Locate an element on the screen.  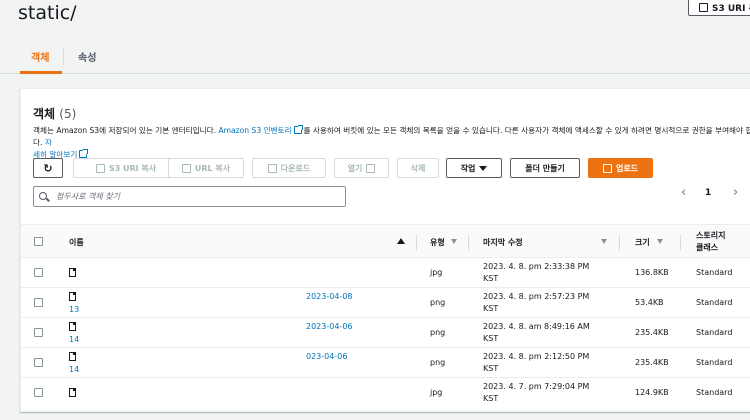
row-modified: 2023. 4. 8. pm 2:12:50 PM is located at coordinates (536, 356).